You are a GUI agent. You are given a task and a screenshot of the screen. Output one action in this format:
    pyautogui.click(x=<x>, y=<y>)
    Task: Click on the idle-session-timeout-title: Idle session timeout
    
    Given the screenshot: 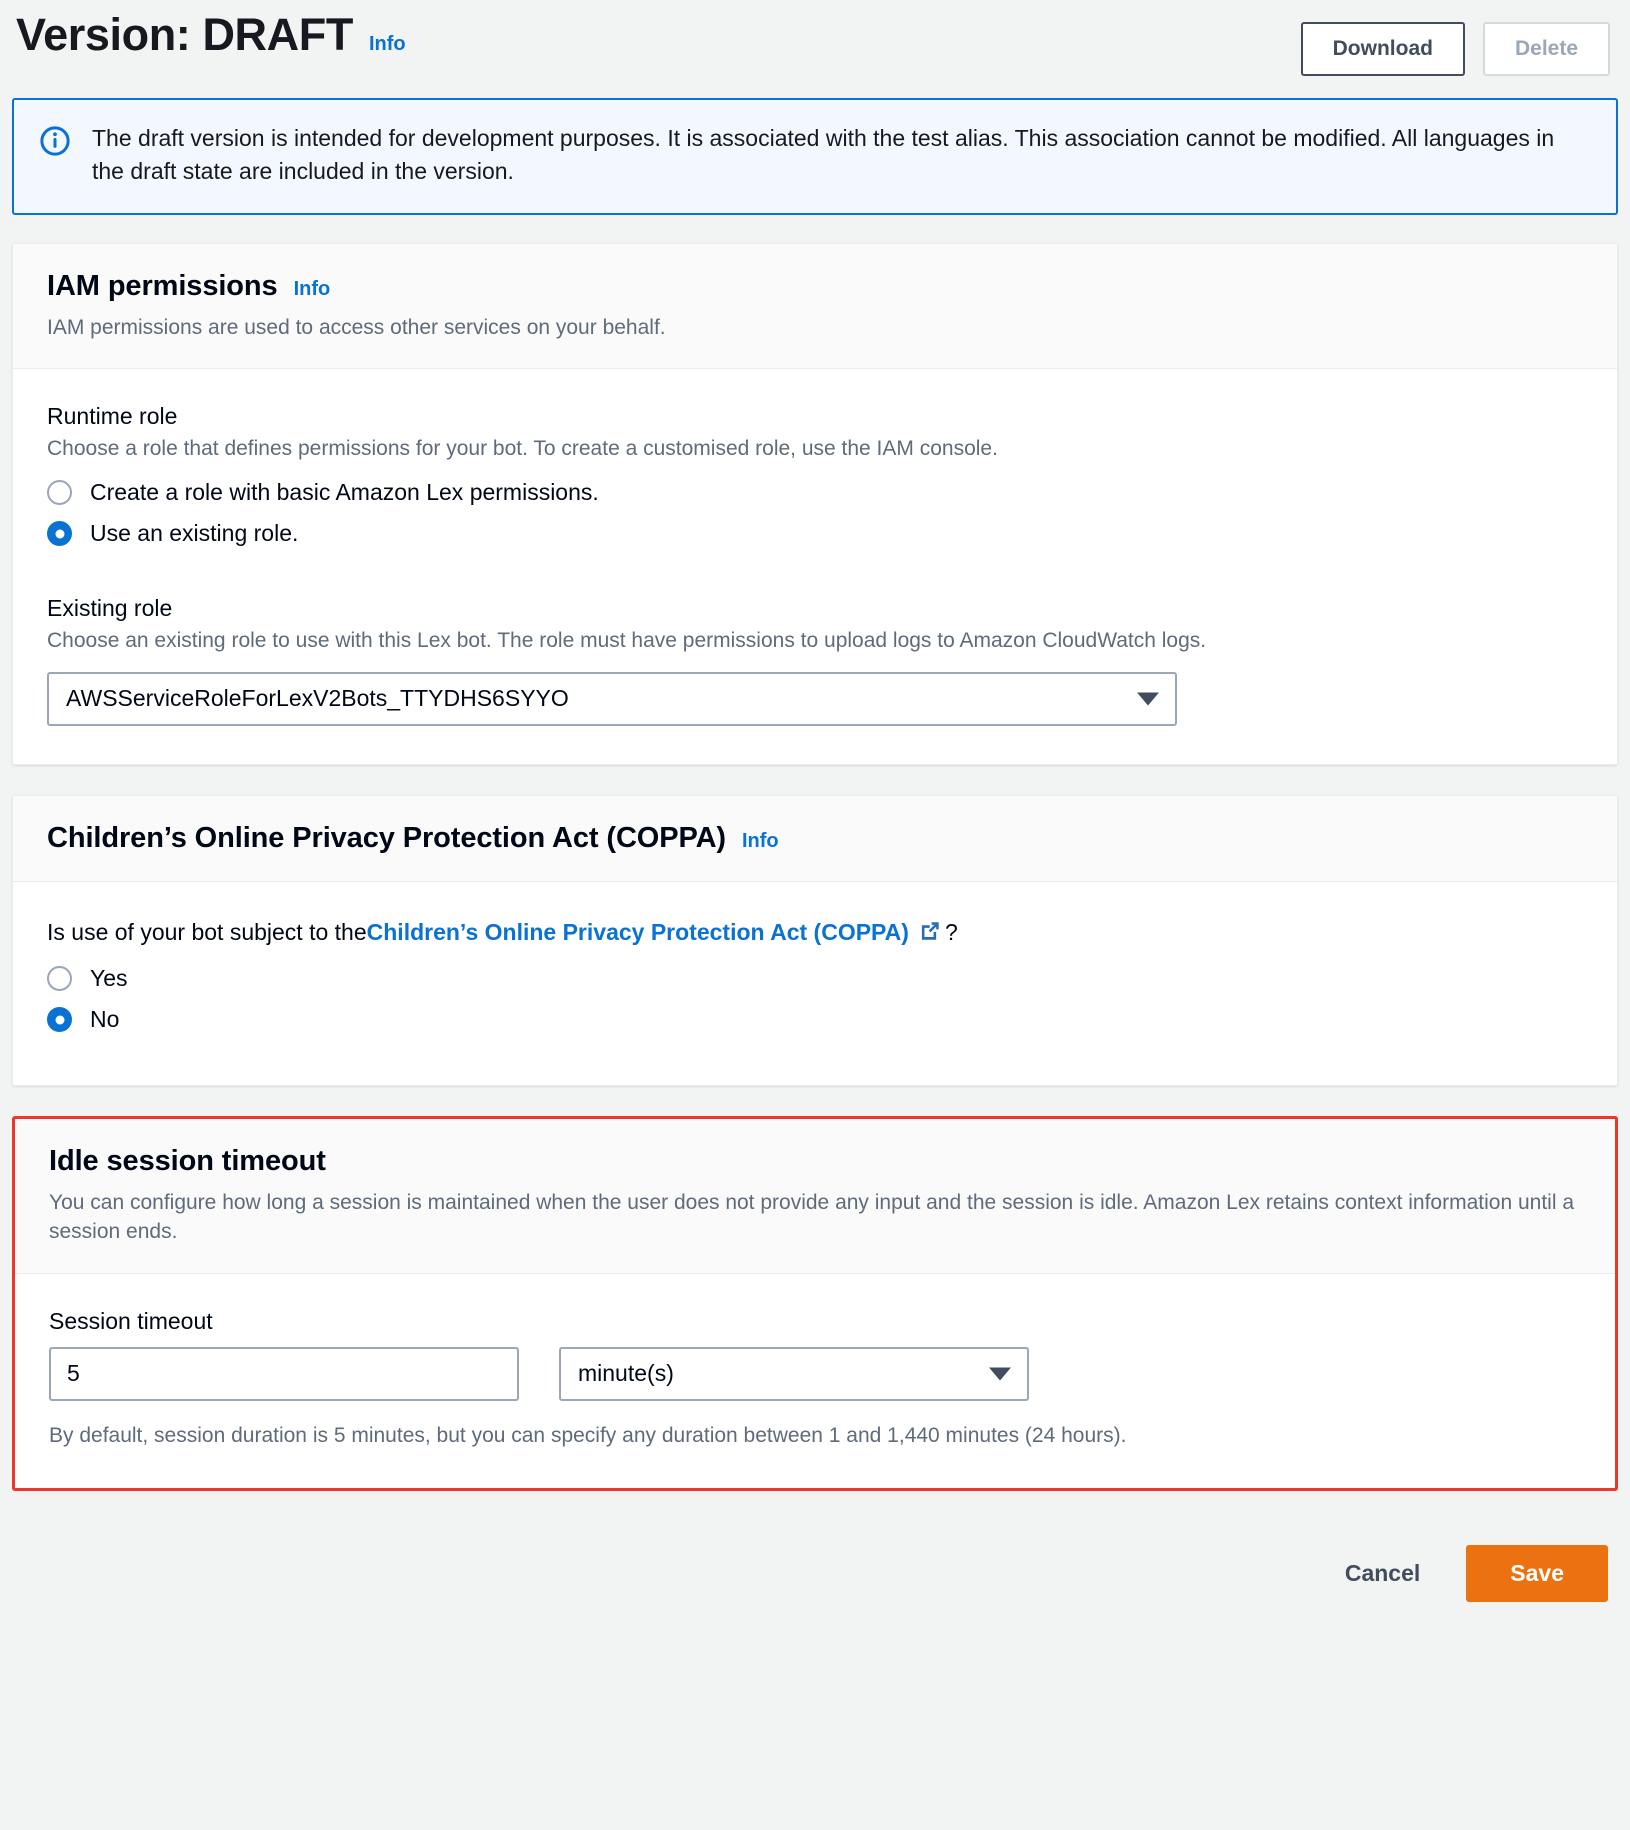 What is the action you would take?
    pyautogui.click(x=187, y=1161)
    